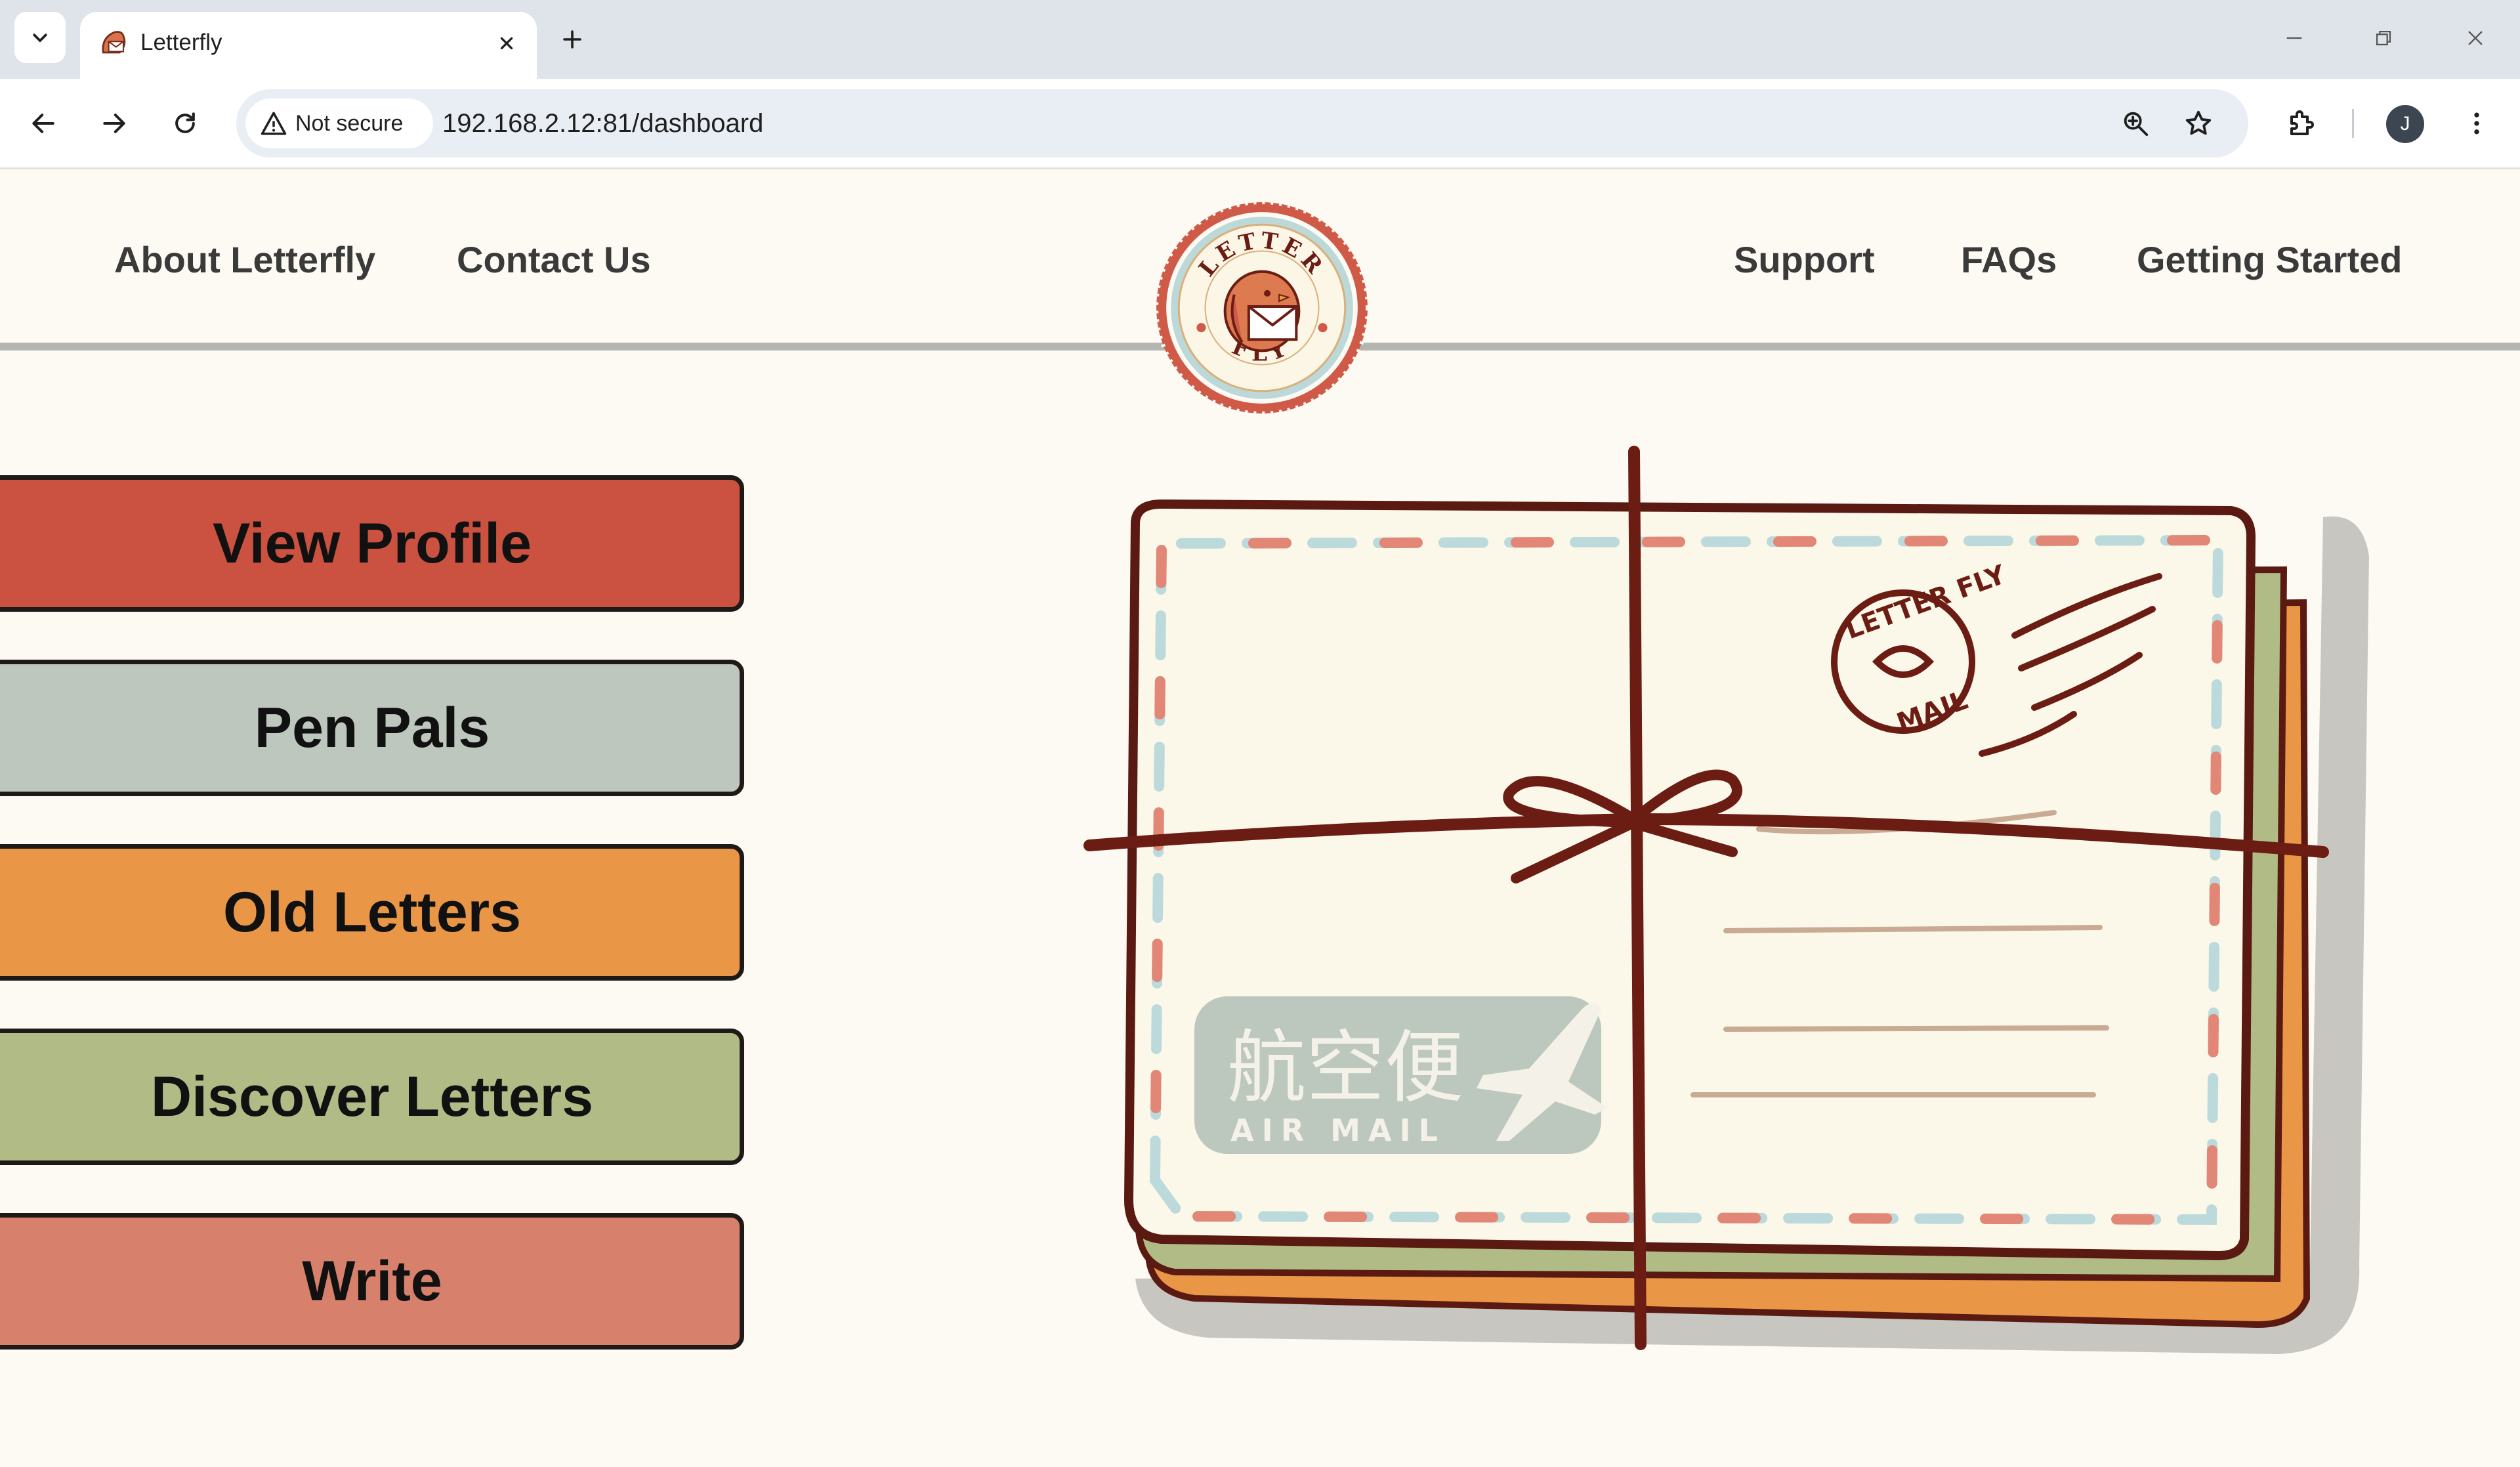  What do you see at coordinates (1804, 260) in the screenshot?
I see `nav-support-link: Support` at bounding box center [1804, 260].